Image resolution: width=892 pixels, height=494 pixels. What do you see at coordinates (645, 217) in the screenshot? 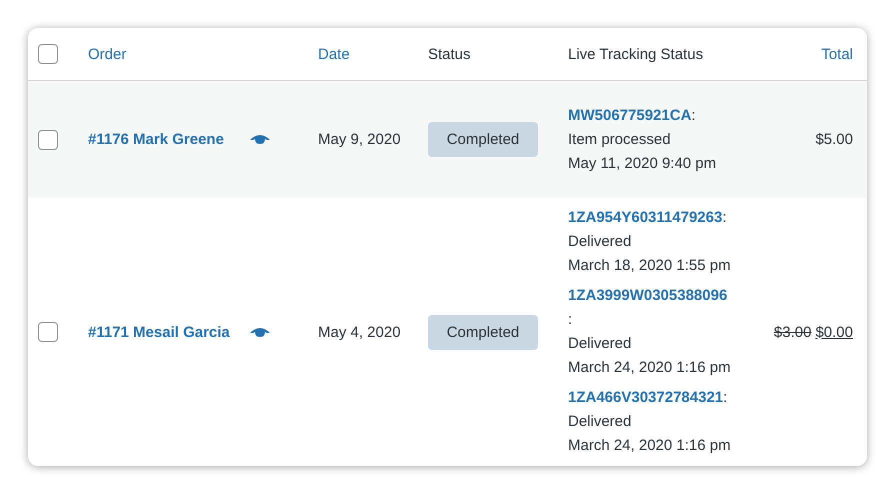
I see `tracking-number-link: 1ZA954Y60311479263` at bounding box center [645, 217].